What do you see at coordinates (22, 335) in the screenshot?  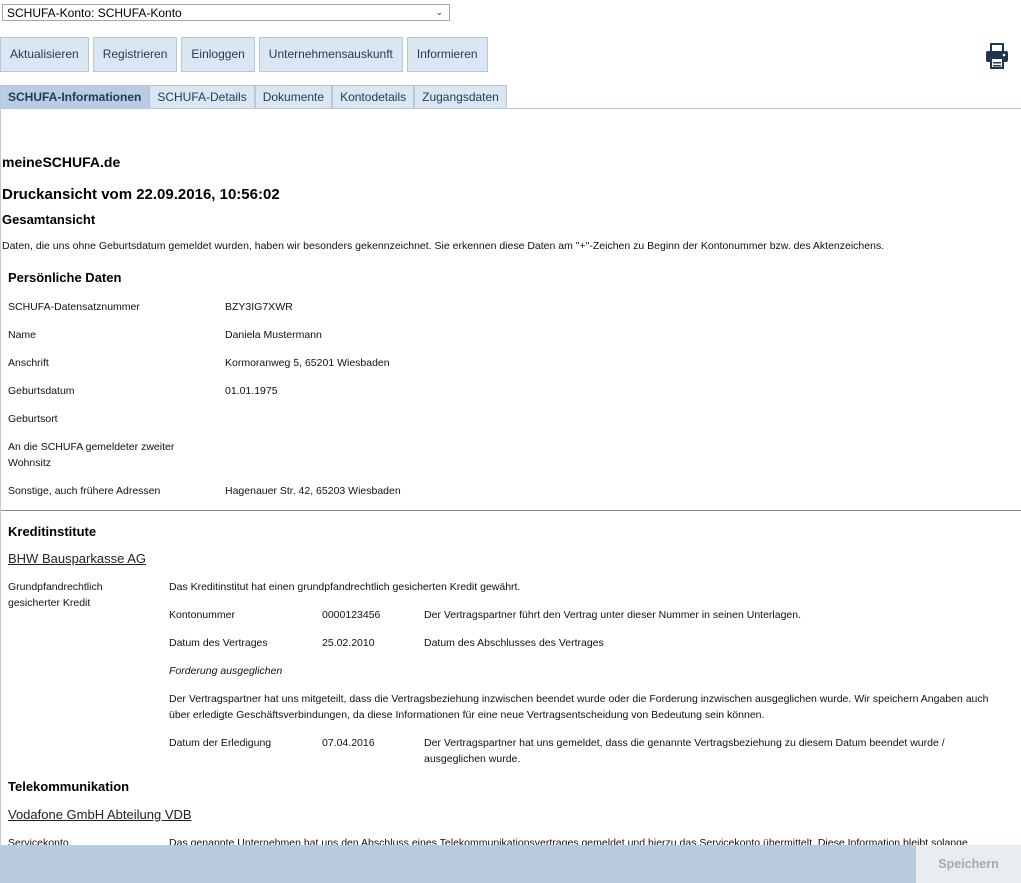 I see `field-label: Name` at bounding box center [22, 335].